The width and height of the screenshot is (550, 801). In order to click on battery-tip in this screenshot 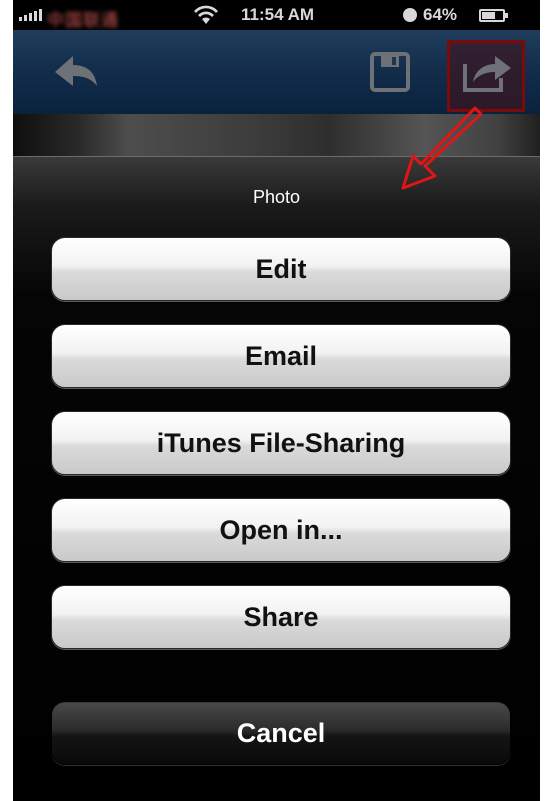, I will do `click(506, 15)`.